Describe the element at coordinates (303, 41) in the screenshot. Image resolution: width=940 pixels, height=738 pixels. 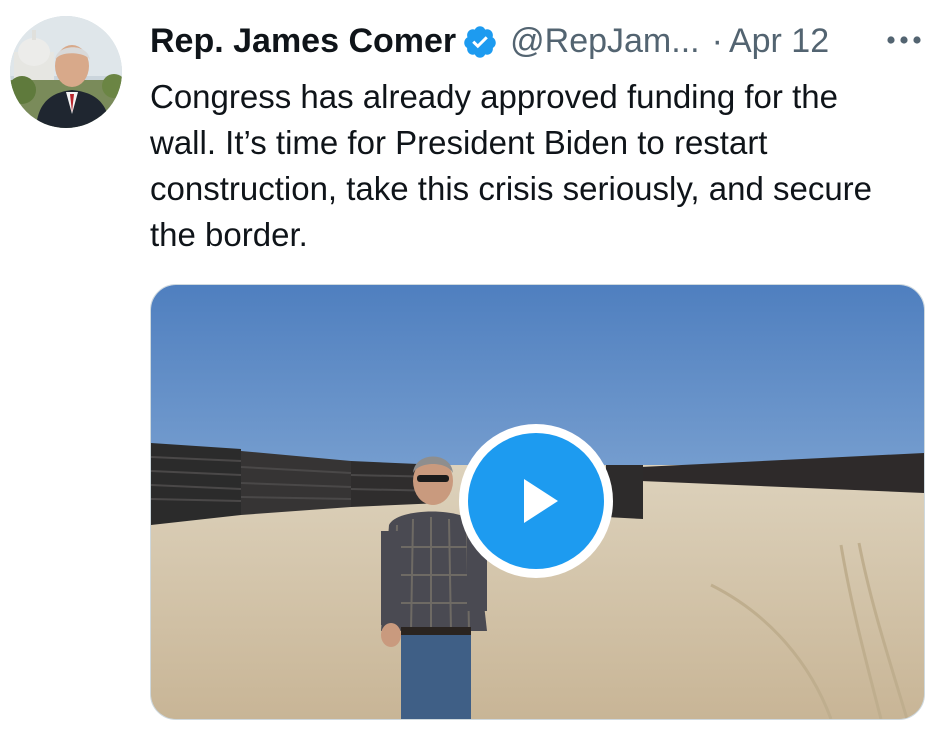
I see `display-name: Rep. James Comer` at that location.